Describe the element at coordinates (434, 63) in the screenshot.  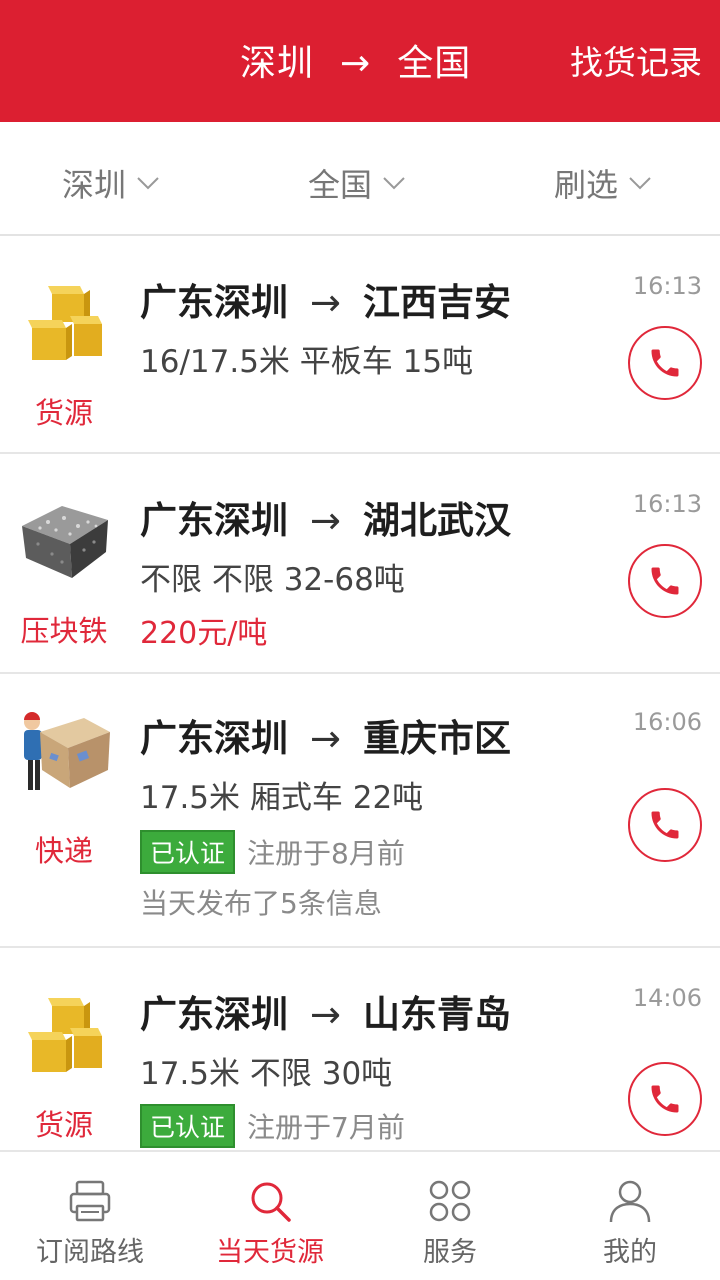
I see `route-to: 全国` at that location.